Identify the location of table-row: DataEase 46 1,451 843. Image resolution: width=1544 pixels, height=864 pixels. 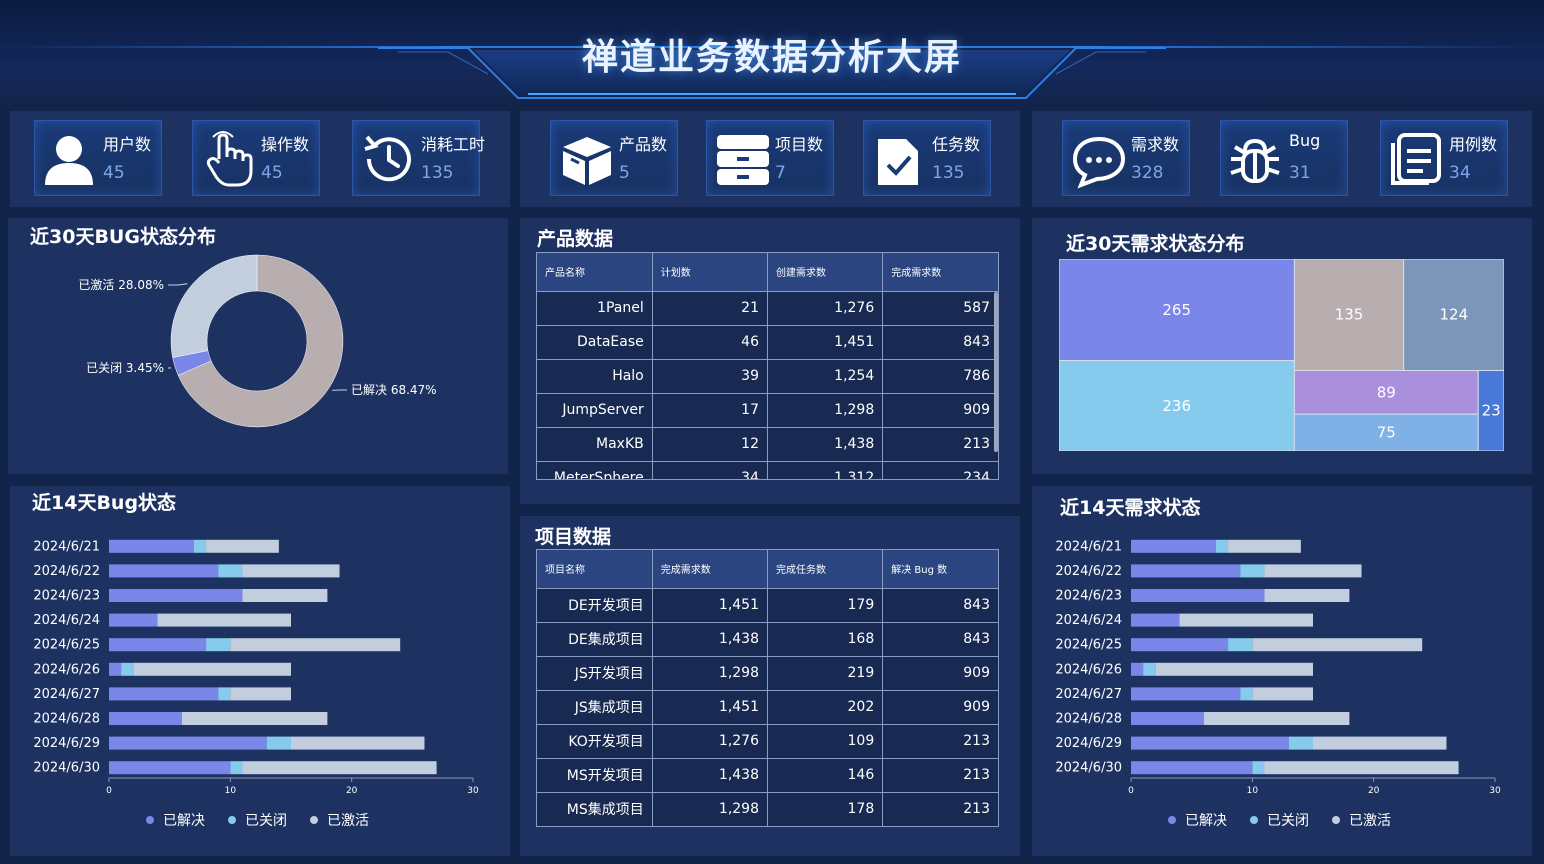
(767, 342).